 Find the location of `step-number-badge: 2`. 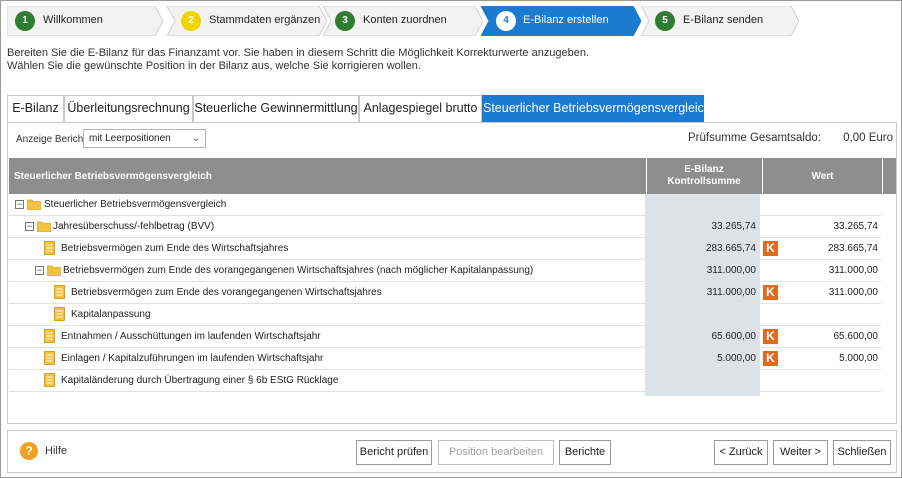

step-number-badge: 2 is located at coordinates (191, 21).